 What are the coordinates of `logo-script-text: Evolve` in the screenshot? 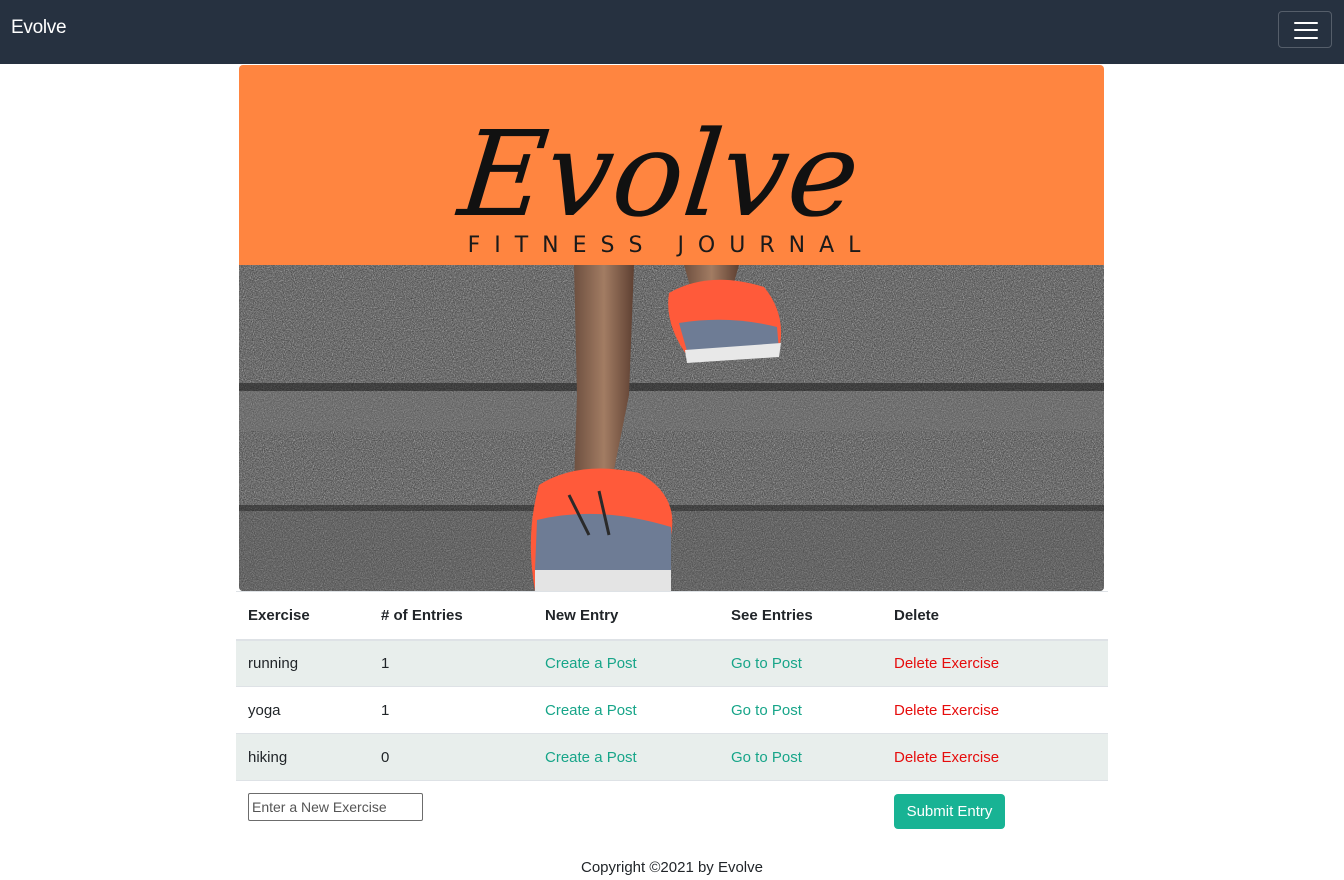 It's located at (658, 174).